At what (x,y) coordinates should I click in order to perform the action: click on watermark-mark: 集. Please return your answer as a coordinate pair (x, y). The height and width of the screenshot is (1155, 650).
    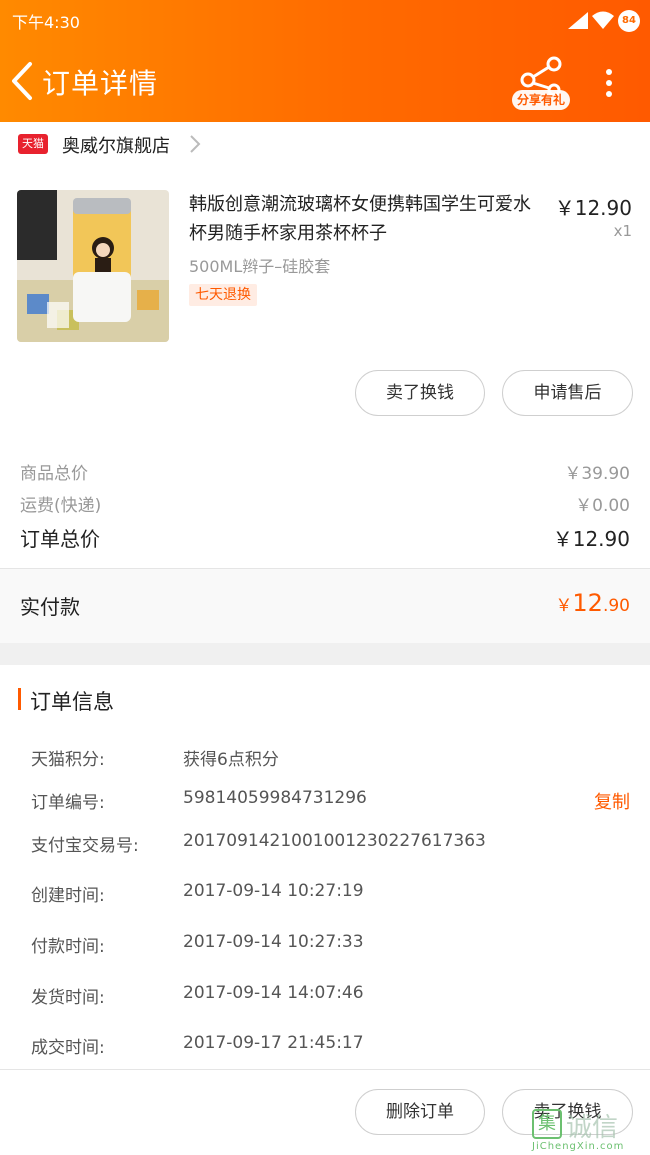
    Looking at the image, I should click on (547, 1124).